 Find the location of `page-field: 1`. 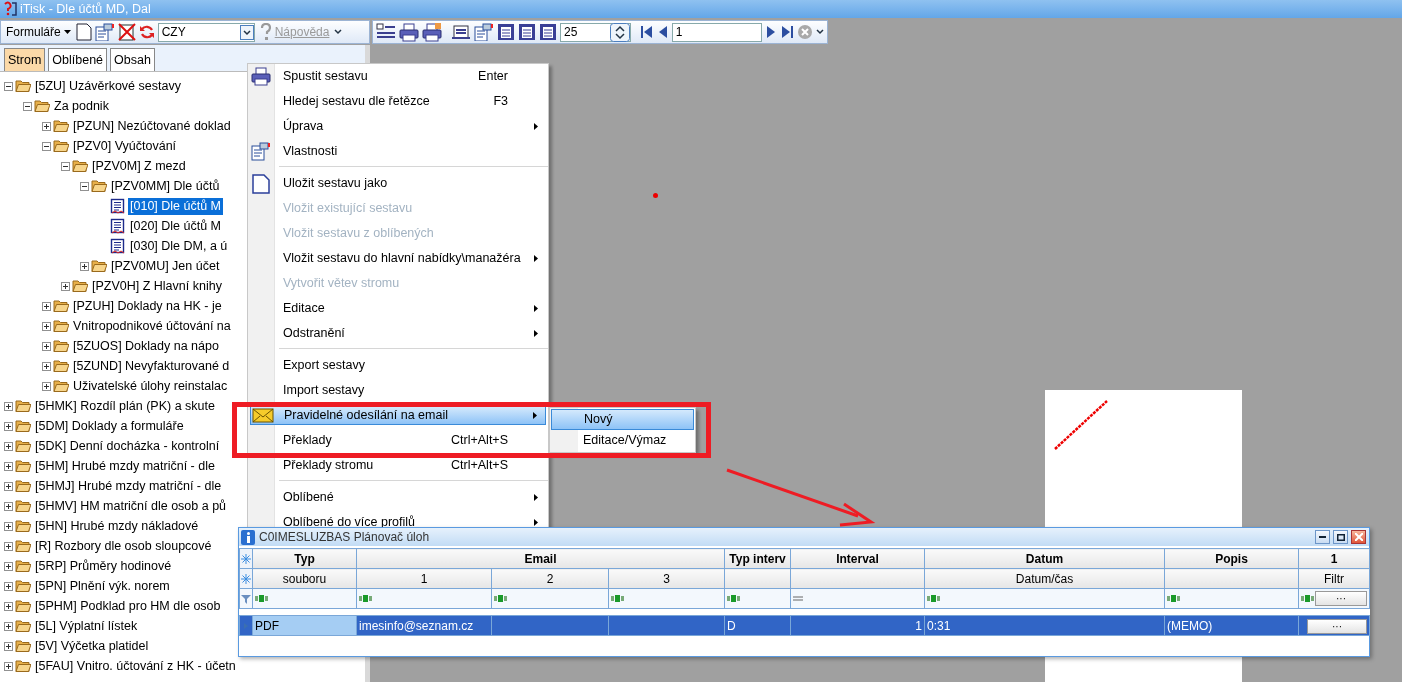

page-field: 1 is located at coordinates (716, 32).